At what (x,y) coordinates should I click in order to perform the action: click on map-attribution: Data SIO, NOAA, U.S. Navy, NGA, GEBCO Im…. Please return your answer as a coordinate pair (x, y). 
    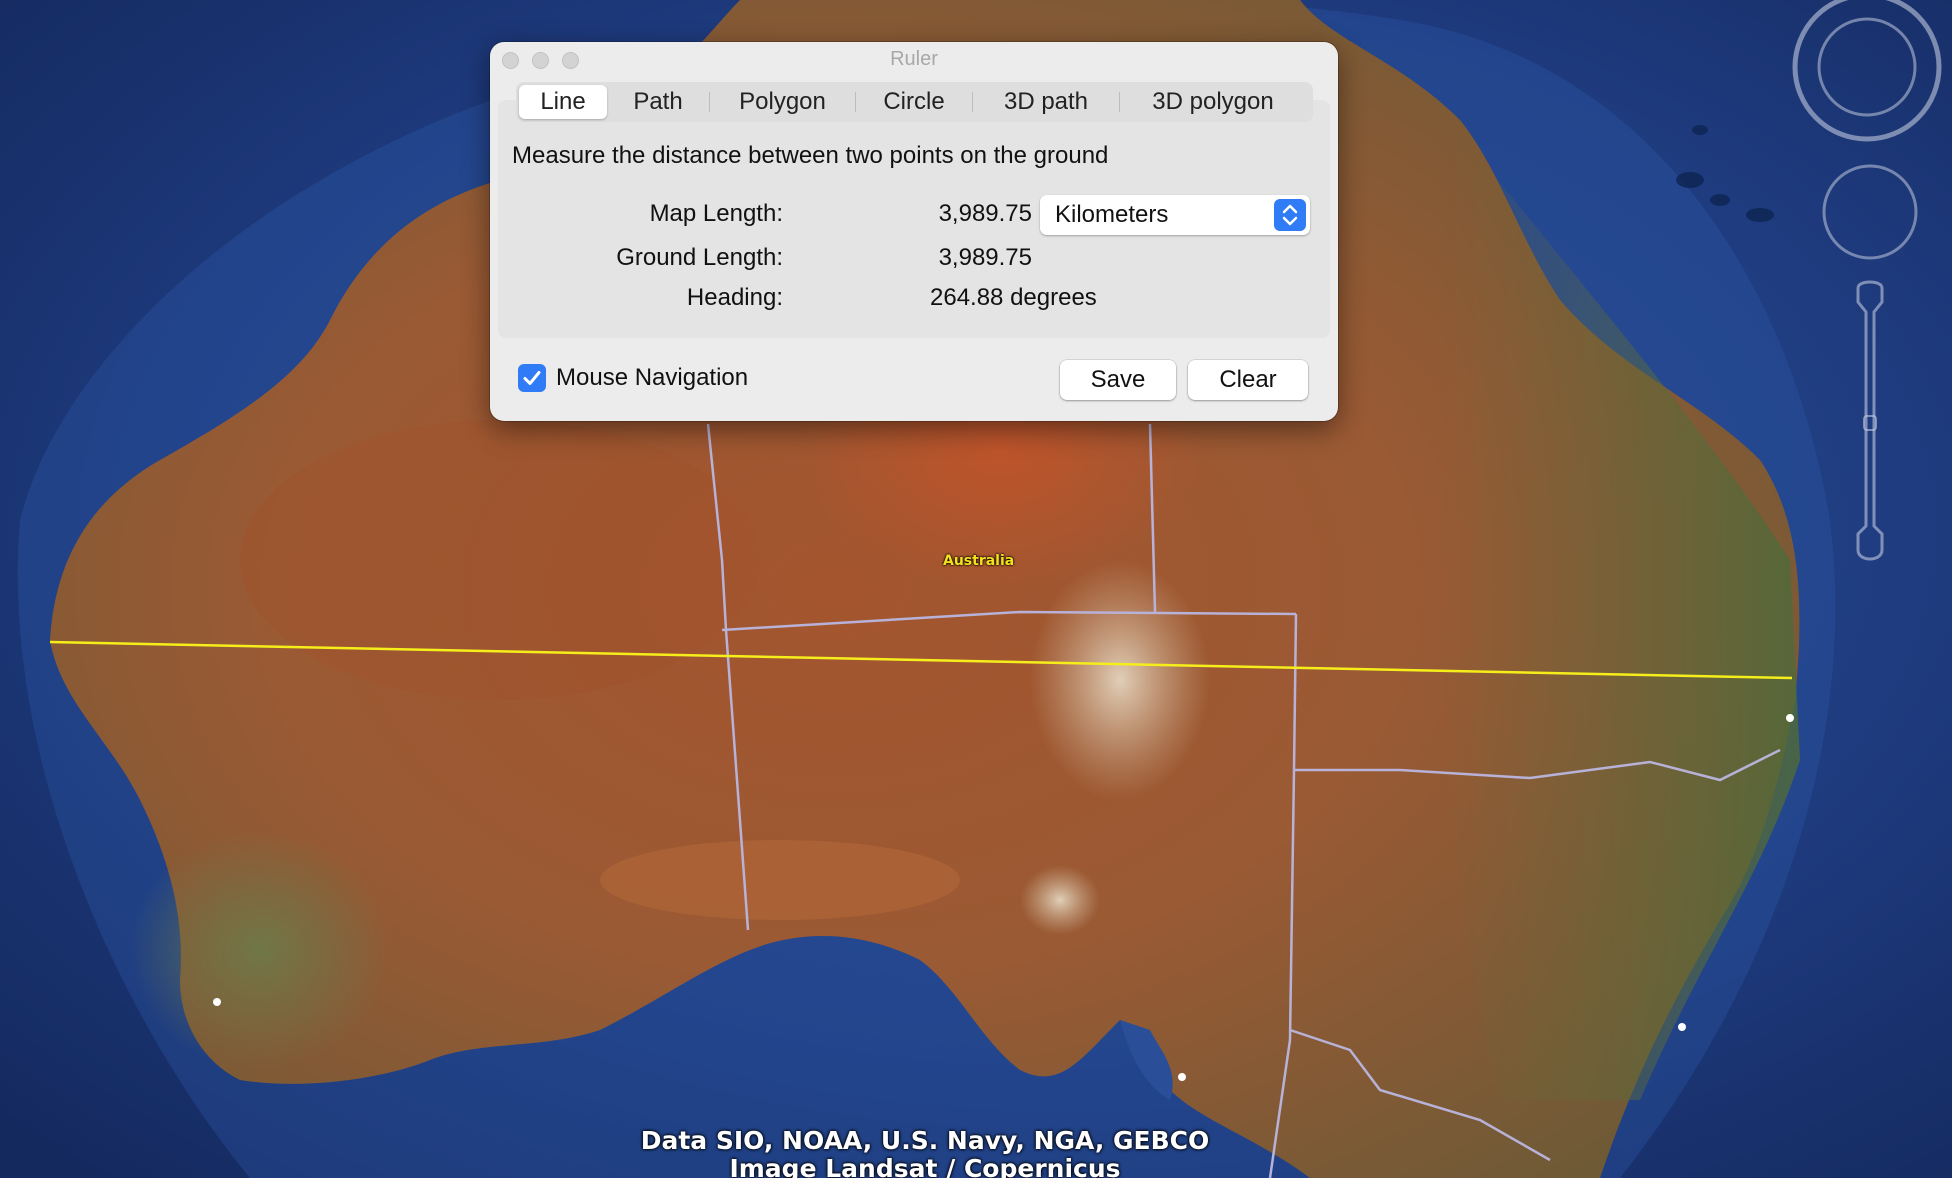
    Looking at the image, I should click on (925, 1152).